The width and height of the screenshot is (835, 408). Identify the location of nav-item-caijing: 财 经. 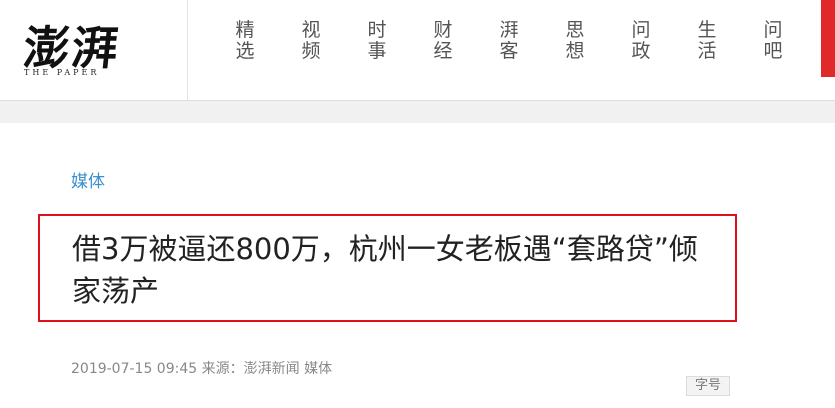
(443, 41).